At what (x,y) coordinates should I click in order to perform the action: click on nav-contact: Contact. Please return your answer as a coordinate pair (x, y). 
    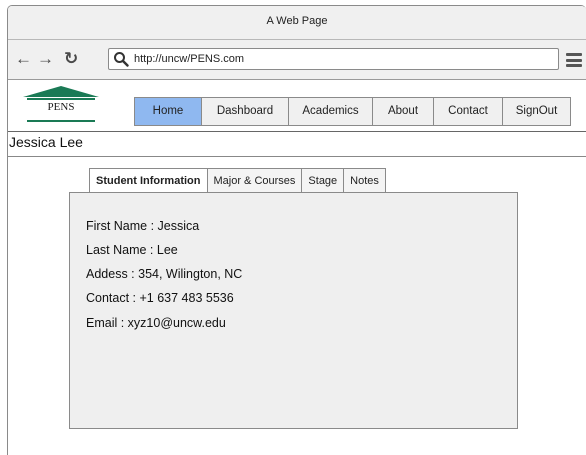
    Looking at the image, I should click on (468, 111).